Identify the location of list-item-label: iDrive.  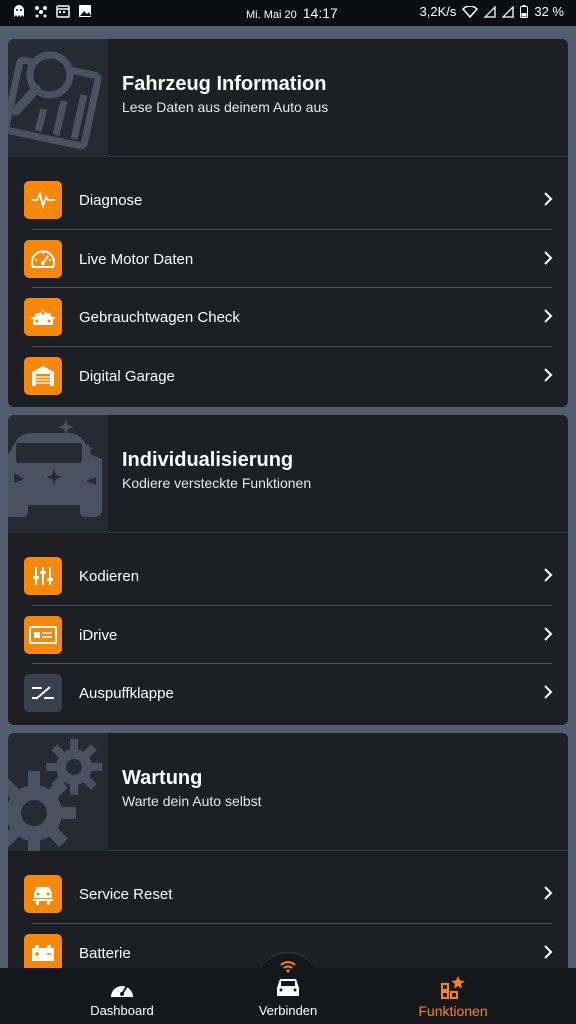
(98, 635).